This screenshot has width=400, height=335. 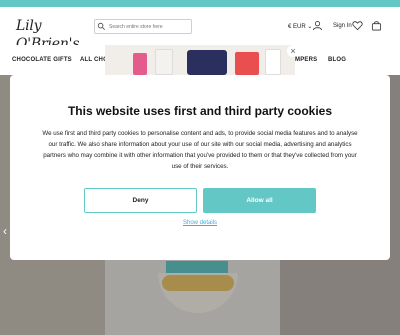 I want to click on currency-switcher: € EUR ⌄, so click(x=300, y=26).